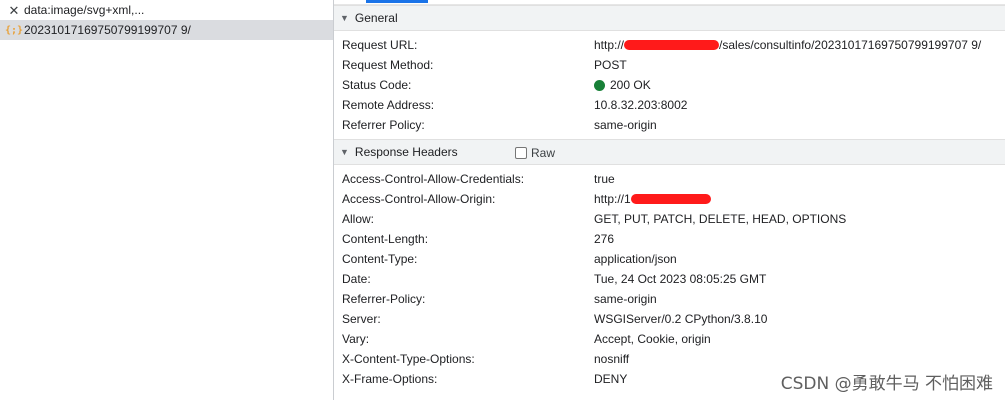  I want to click on header-row: Status Code: 200 OK, so click(669, 85).